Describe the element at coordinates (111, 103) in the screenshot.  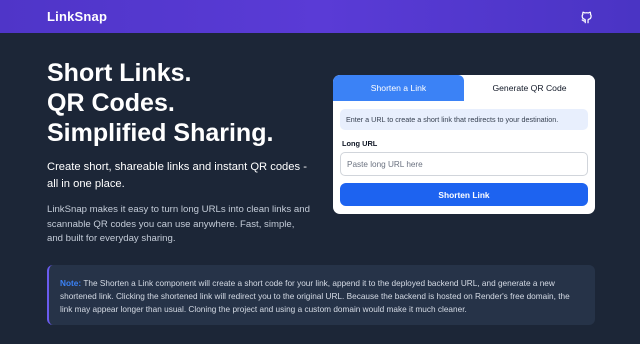
I see `hero-title-line-2: QR Codes.` at that location.